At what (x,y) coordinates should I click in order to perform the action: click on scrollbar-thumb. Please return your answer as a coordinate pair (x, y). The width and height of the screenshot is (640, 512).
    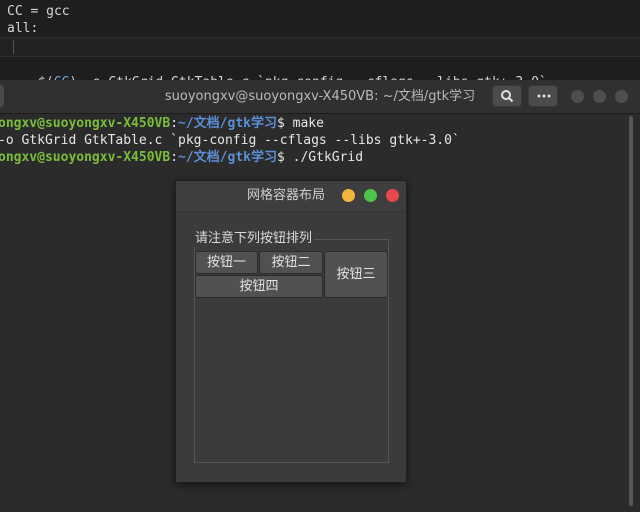
    Looking at the image, I should click on (631, 311).